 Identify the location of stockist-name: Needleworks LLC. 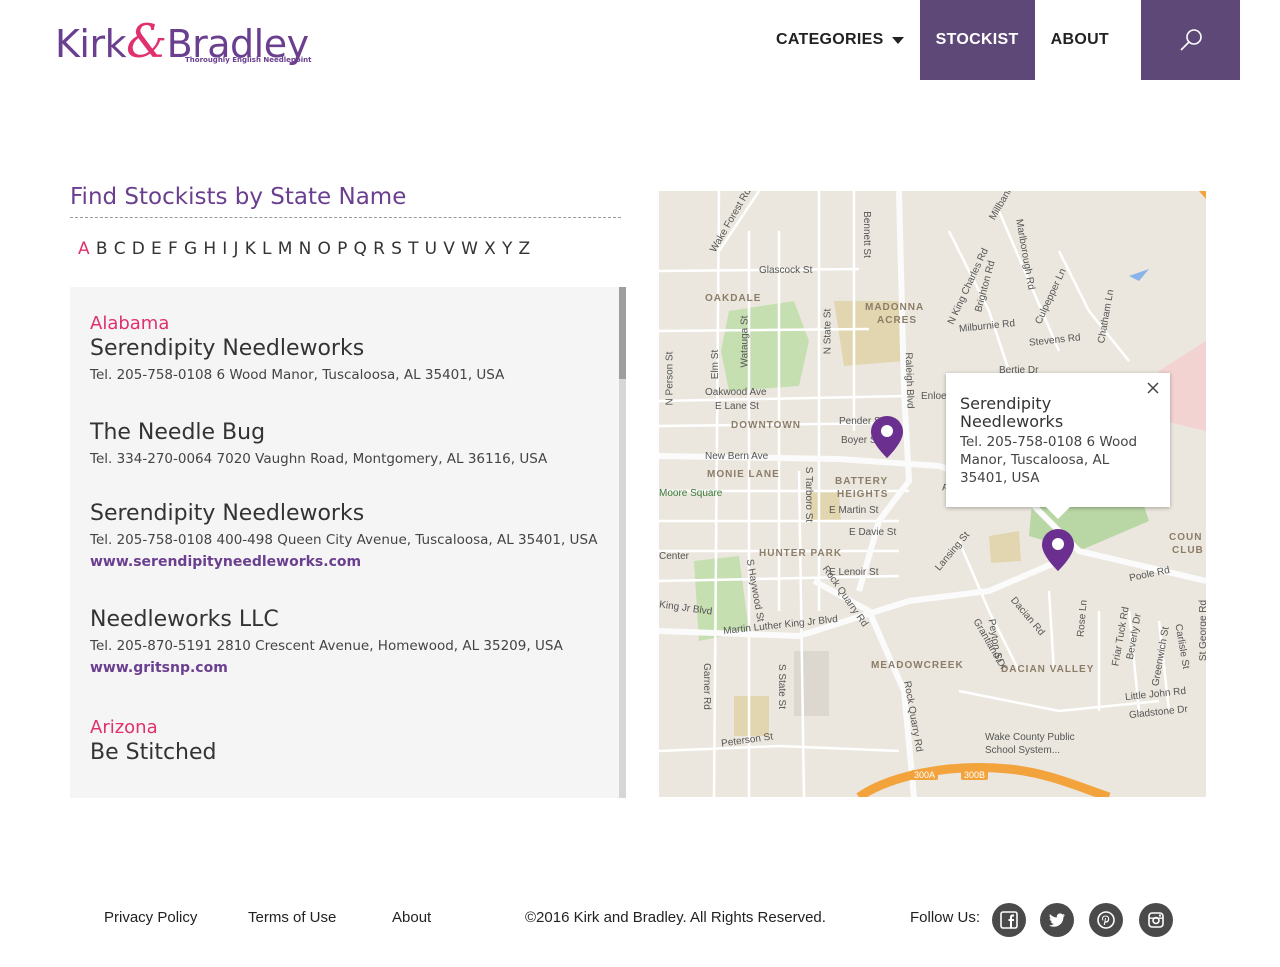
(326, 619).